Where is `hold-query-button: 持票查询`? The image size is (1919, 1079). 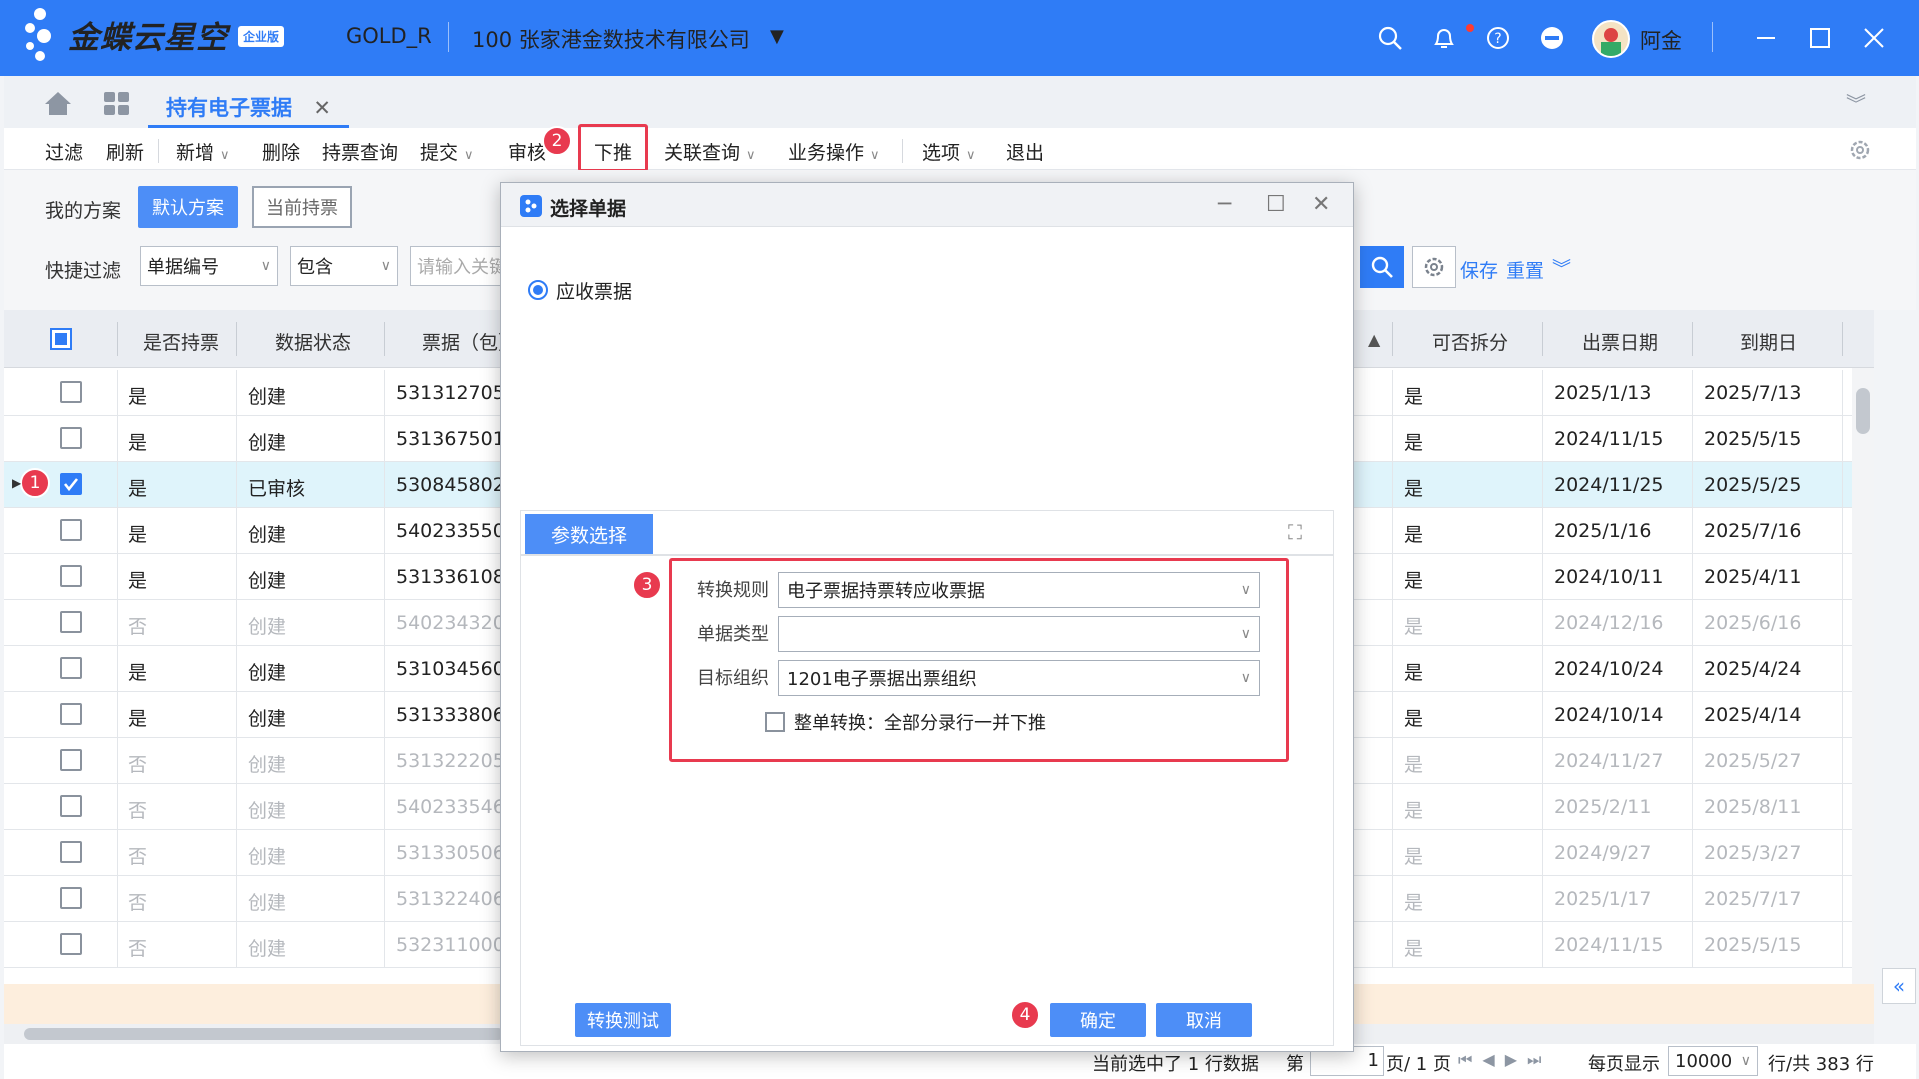
hold-query-button: 持票查询 is located at coordinates (360, 151).